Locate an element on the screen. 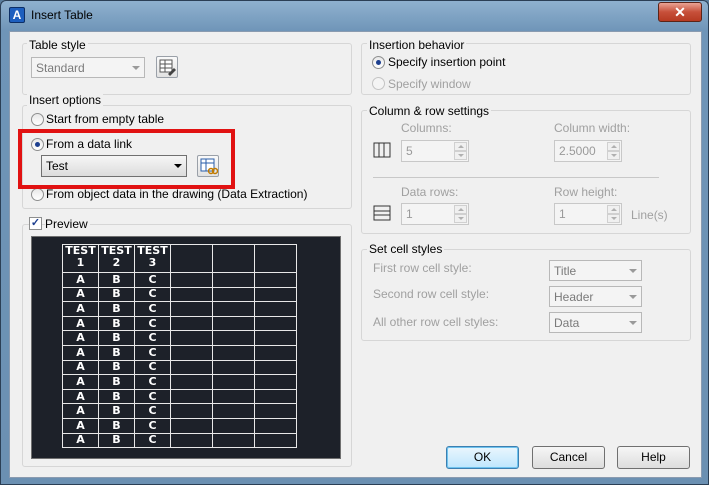 The image size is (709, 485). cancel-button: Cancel is located at coordinates (568, 457).